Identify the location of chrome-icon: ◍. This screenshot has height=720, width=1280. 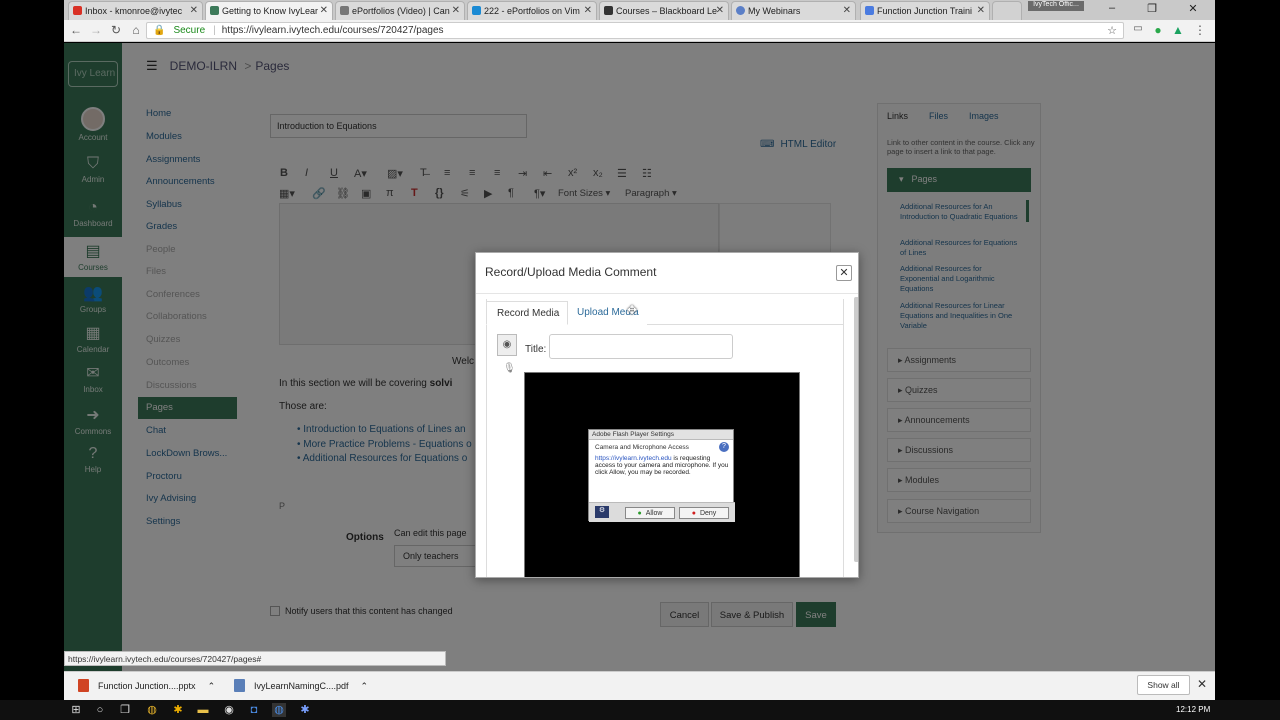
(152, 710).